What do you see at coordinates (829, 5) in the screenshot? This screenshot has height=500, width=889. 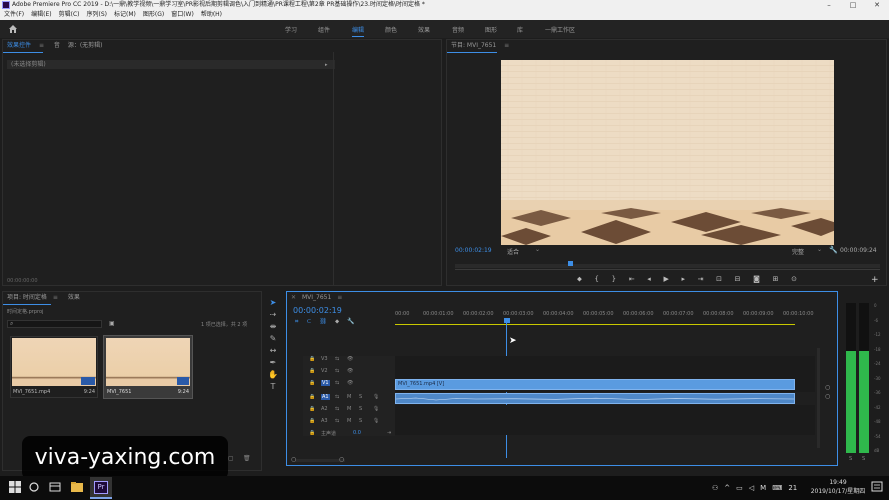 I see `minimize-button: –` at bounding box center [829, 5].